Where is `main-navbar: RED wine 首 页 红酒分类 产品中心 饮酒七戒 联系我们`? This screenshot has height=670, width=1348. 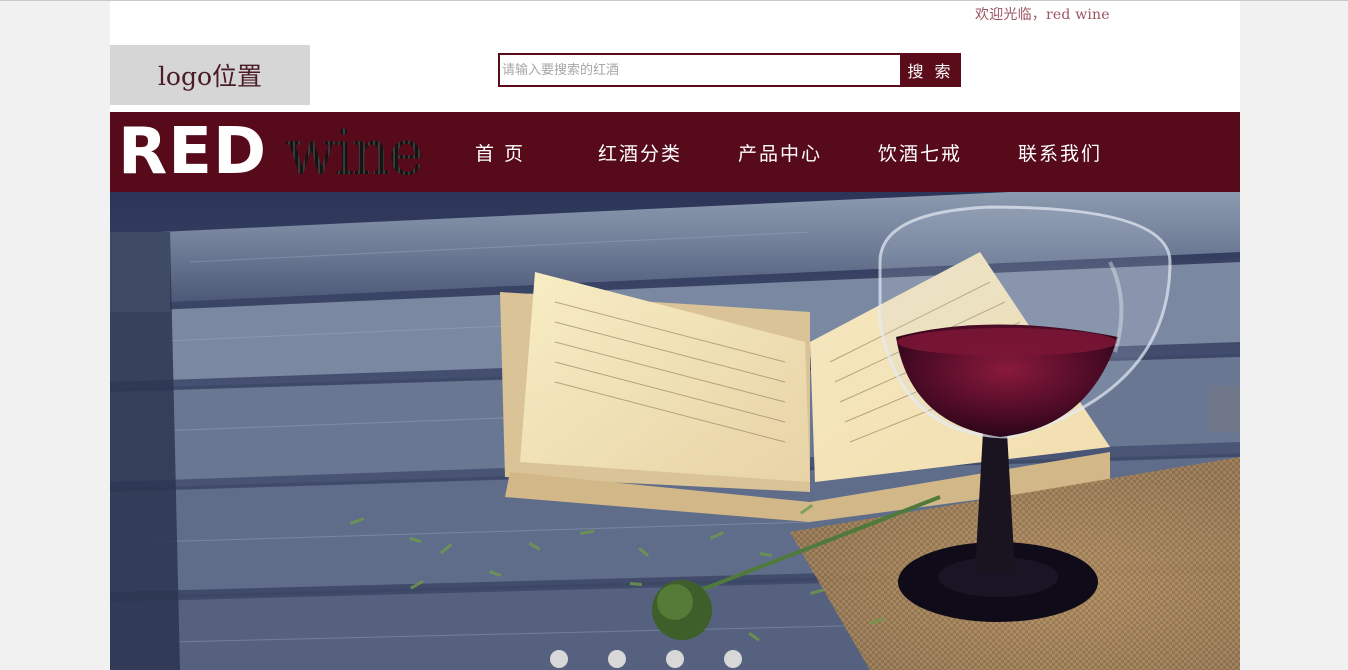
main-navbar: RED wine 首 页 红酒分类 产品中心 饮酒七戒 联系我们 is located at coordinates (675, 152).